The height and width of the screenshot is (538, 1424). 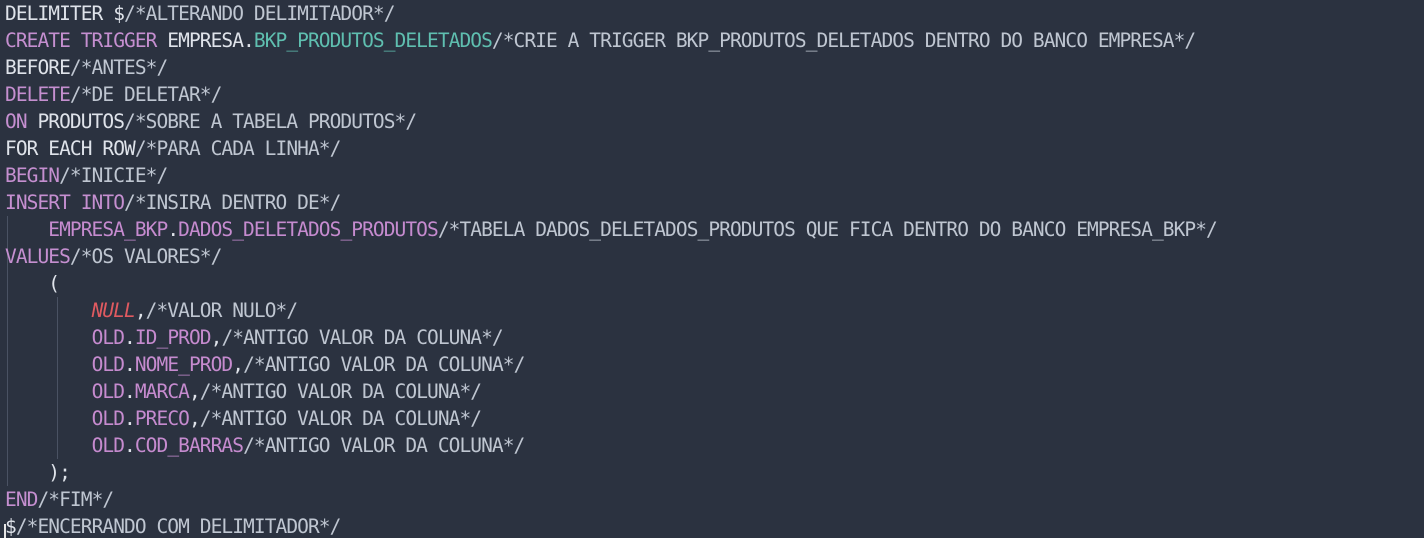 I want to click on sql-comment: /*ENCERRANDO COM DELIMITADOR*/, so click(x=178, y=526).